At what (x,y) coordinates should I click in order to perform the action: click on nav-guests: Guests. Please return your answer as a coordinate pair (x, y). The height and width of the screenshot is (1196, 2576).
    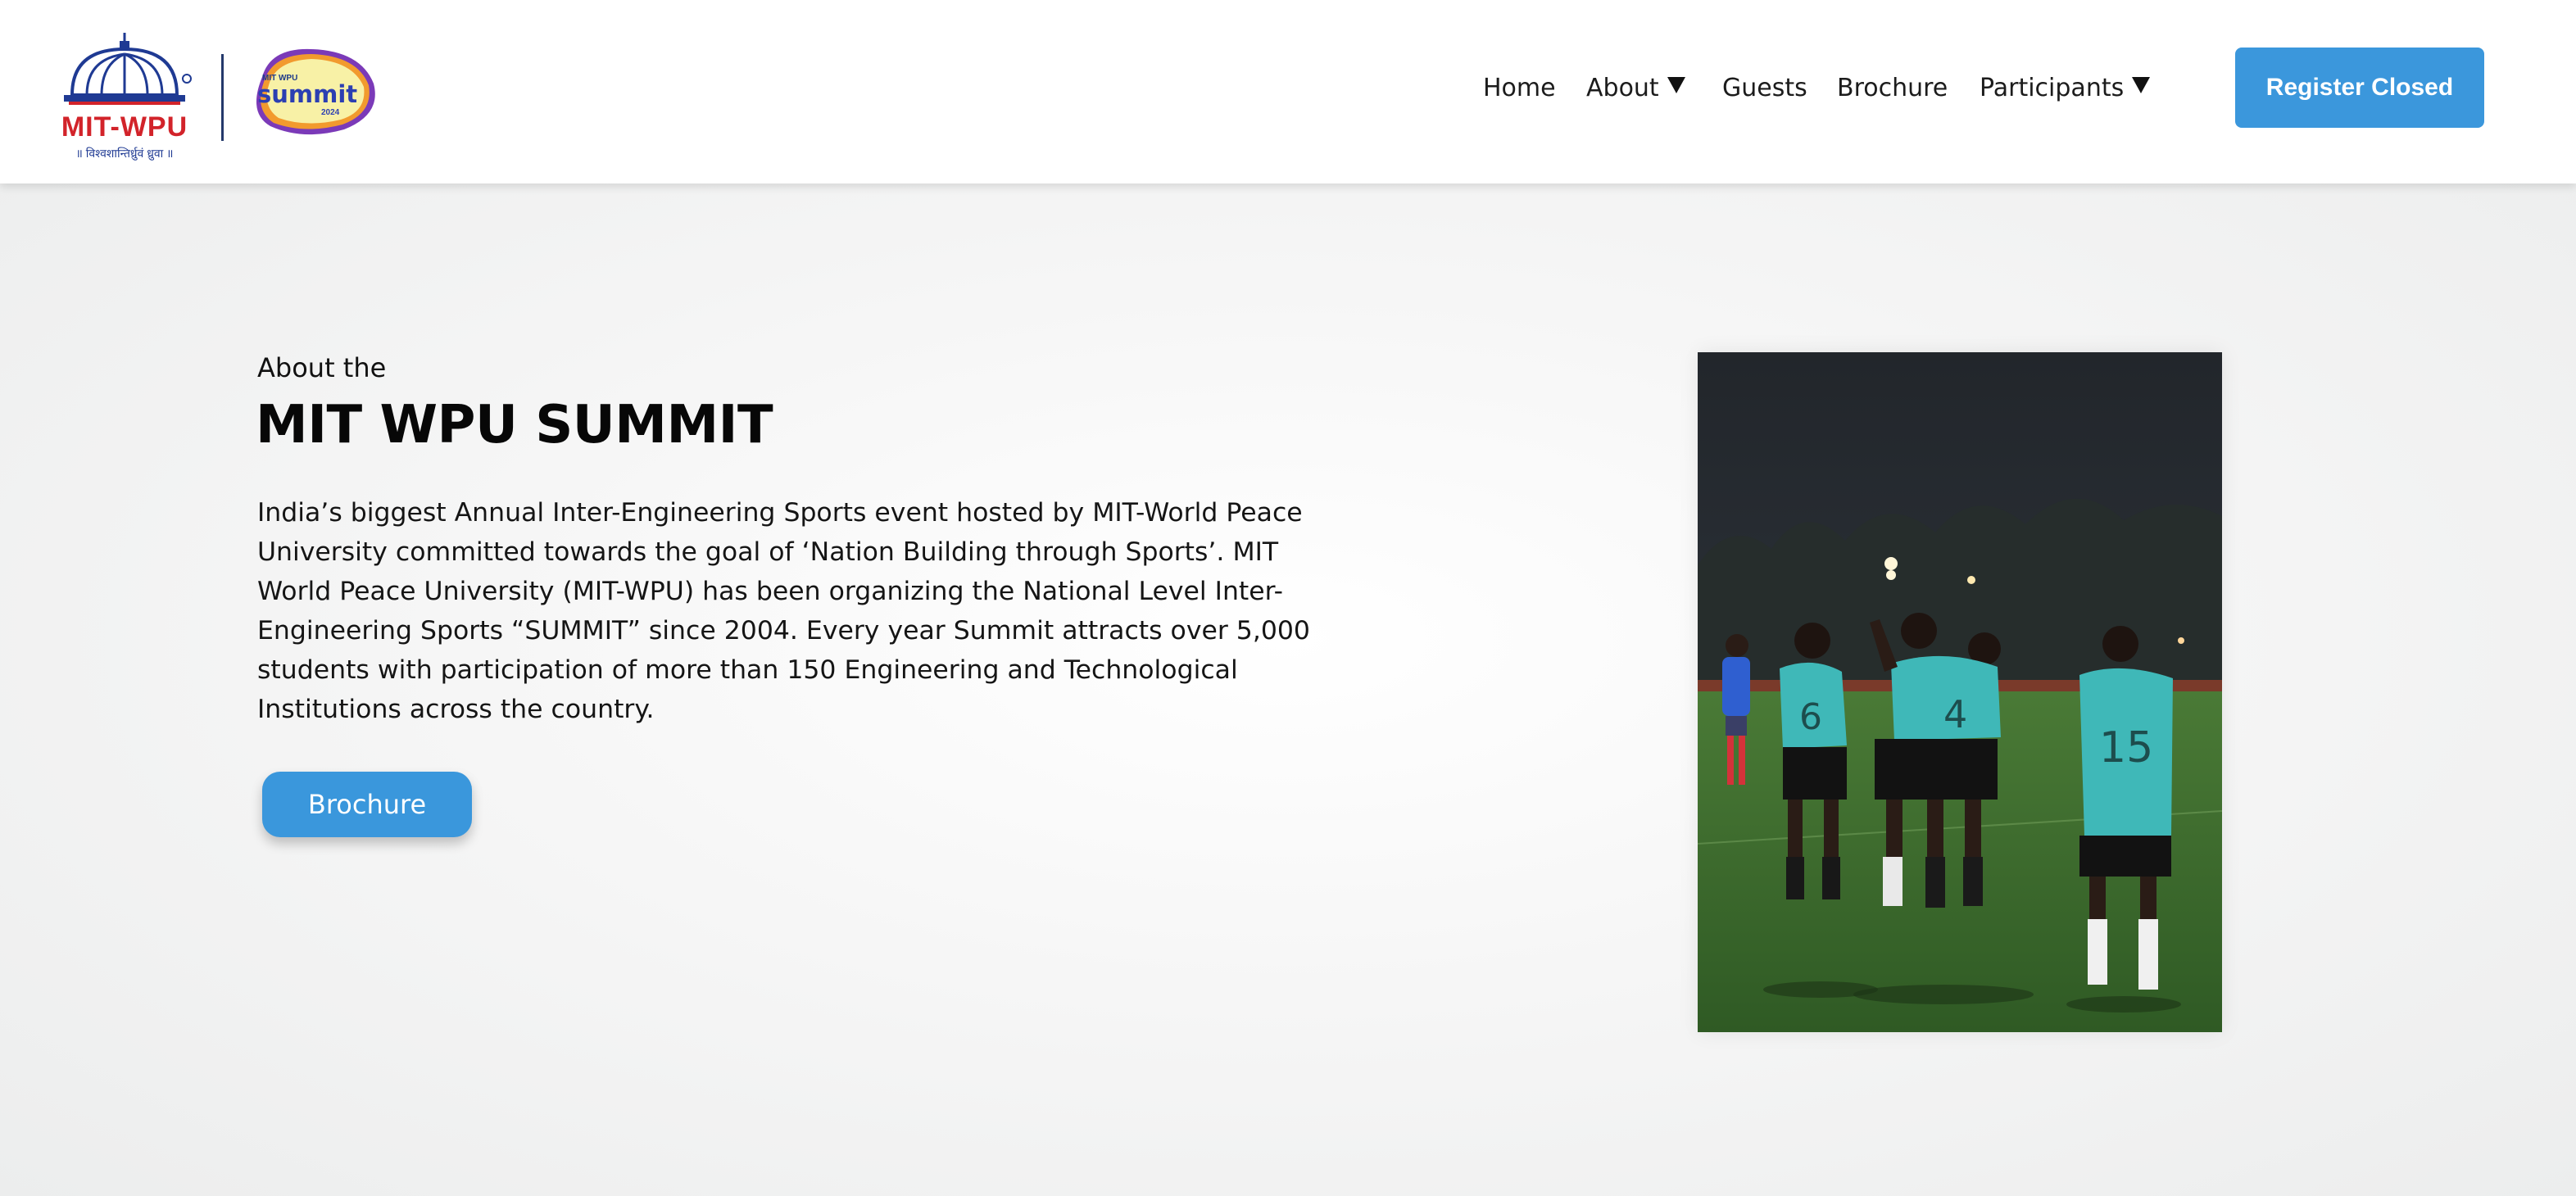
    Looking at the image, I should click on (1764, 88).